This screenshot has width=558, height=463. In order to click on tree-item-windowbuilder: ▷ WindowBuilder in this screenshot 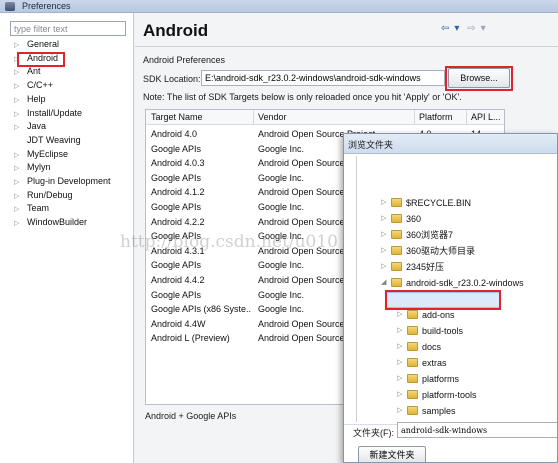, I will do `click(50, 222)`.